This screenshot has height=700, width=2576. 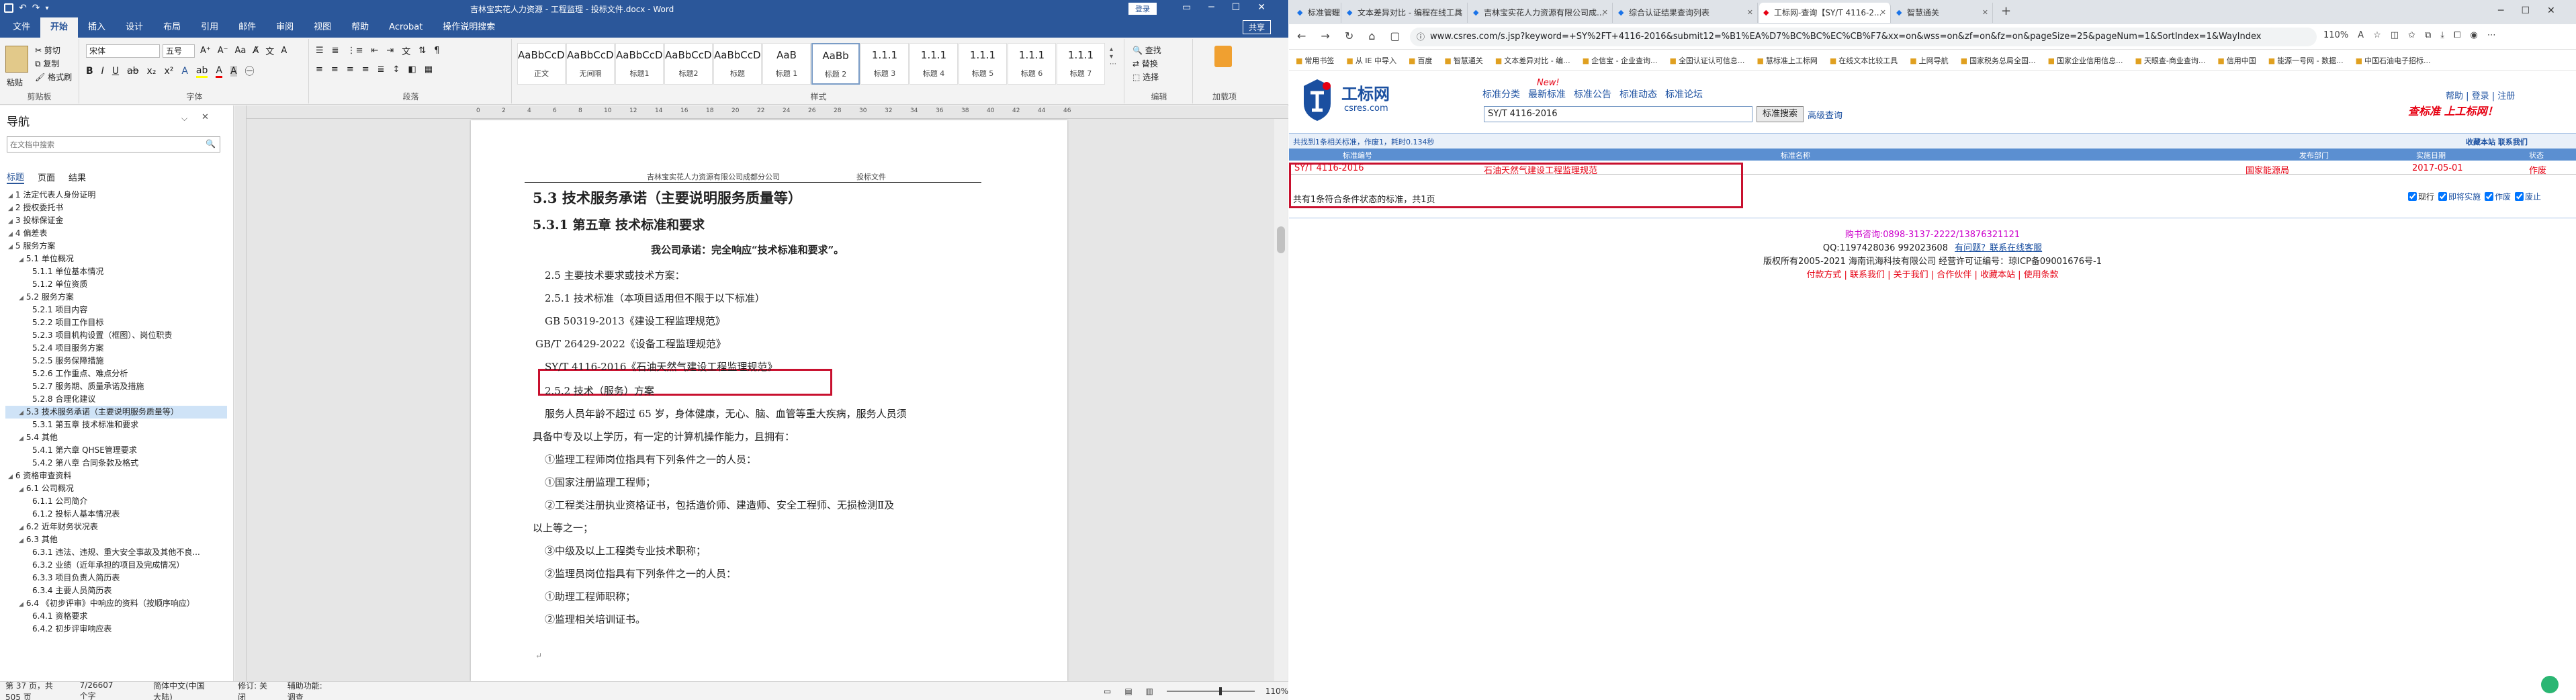 What do you see at coordinates (116, 425) in the screenshot?
I see `nav-heading-item: 5.3.1 第五章 技术标准和要求` at bounding box center [116, 425].